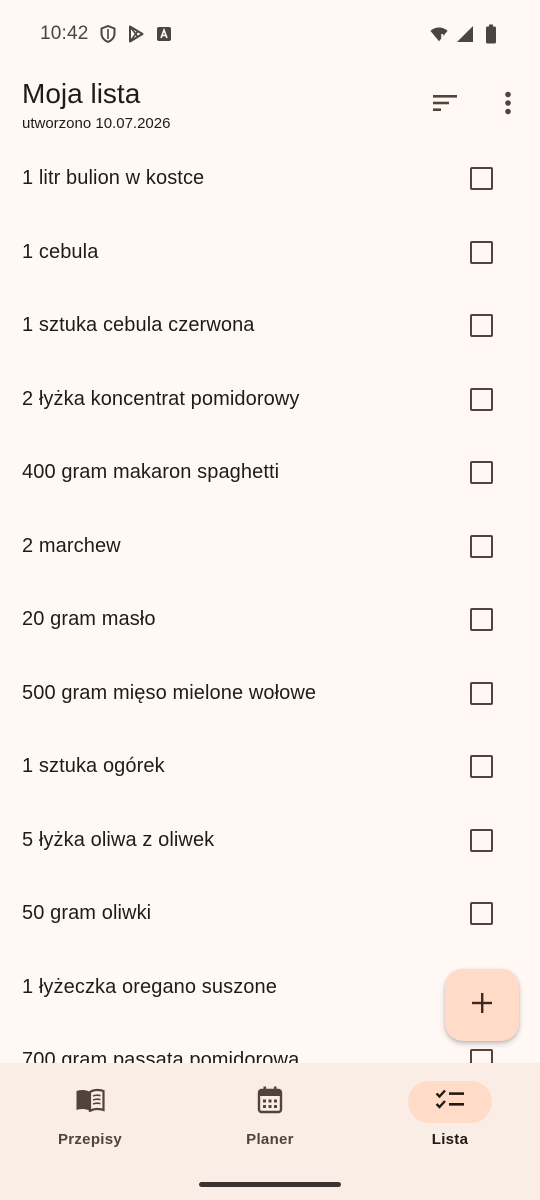  What do you see at coordinates (270, 1139) in the screenshot?
I see `nav-label: Planer` at bounding box center [270, 1139].